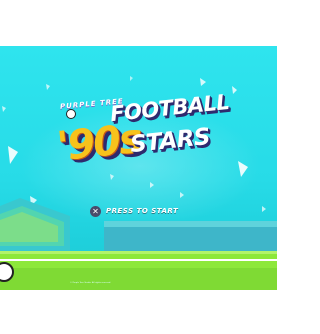  I want to click on football-icon, so click(71, 114).